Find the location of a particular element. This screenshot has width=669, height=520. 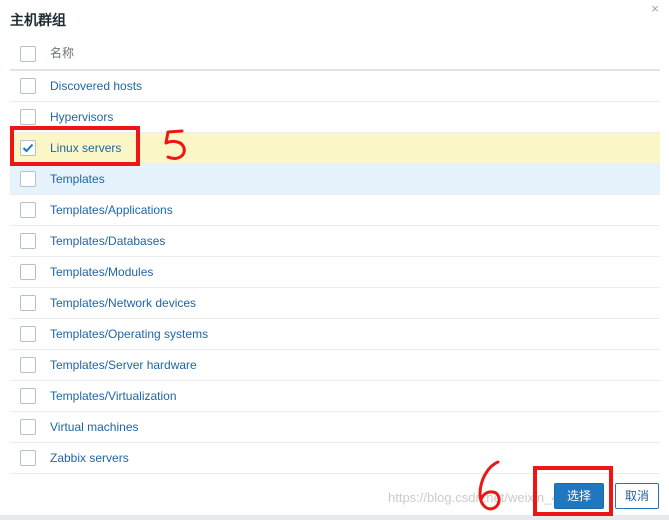

select-button: 选择 is located at coordinates (579, 496).